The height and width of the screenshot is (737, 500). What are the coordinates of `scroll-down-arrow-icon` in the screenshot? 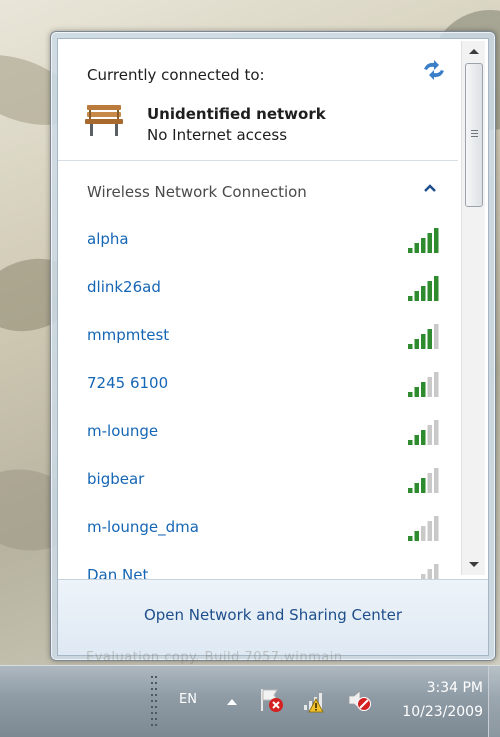 It's located at (474, 565).